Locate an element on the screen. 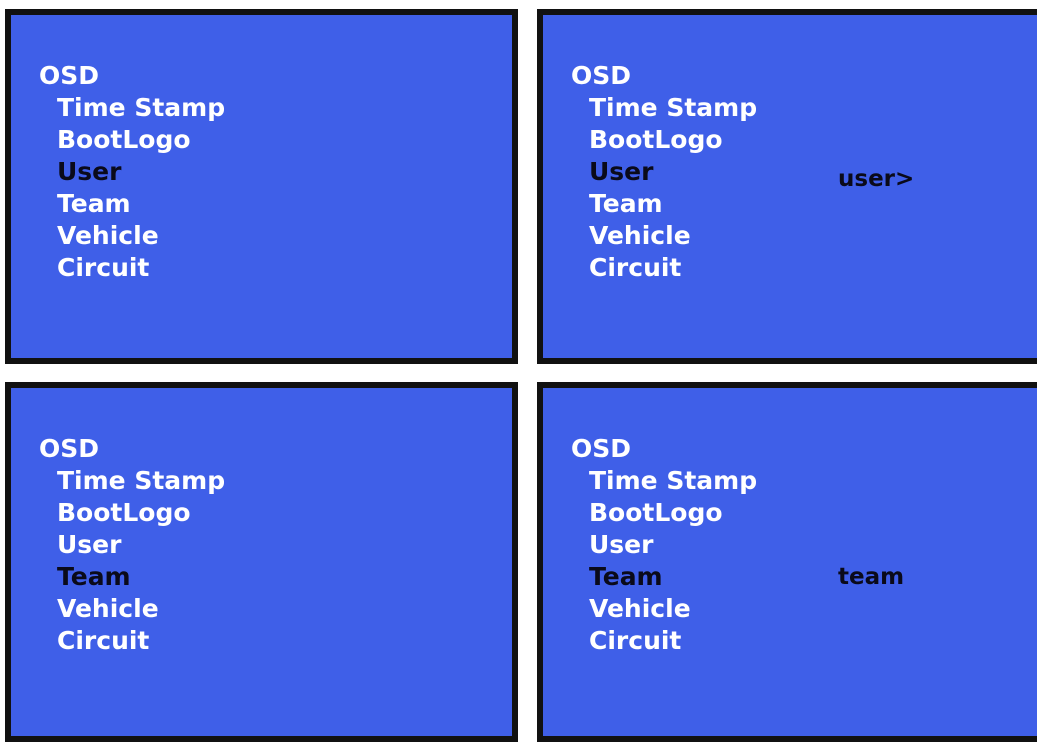 This screenshot has height=742, width=1037. team-input-prompt: team is located at coordinates (871, 577).